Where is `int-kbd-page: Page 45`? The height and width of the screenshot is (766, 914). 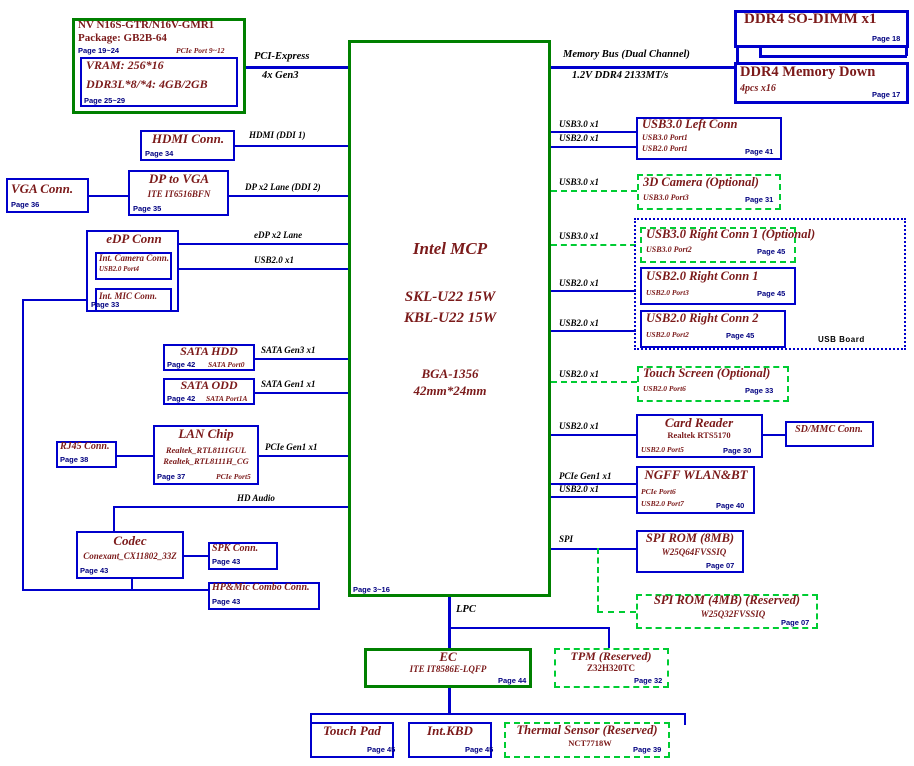
int-kbd-page: Page 45 is located at coordinates (479, 749).